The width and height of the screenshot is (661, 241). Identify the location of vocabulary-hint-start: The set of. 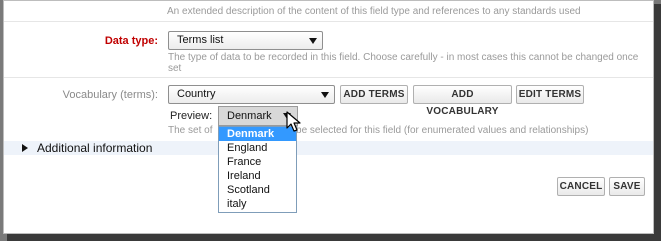
(190, 130).